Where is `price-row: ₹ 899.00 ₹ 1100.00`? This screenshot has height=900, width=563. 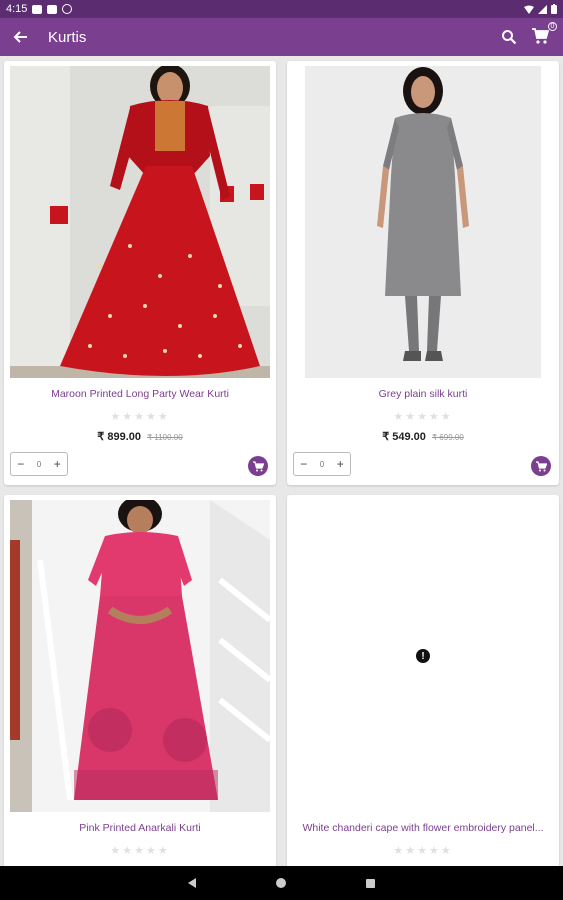
price-row: ₹ 899.00 ₹ 1100.00 is located at coordinates (140, 436).